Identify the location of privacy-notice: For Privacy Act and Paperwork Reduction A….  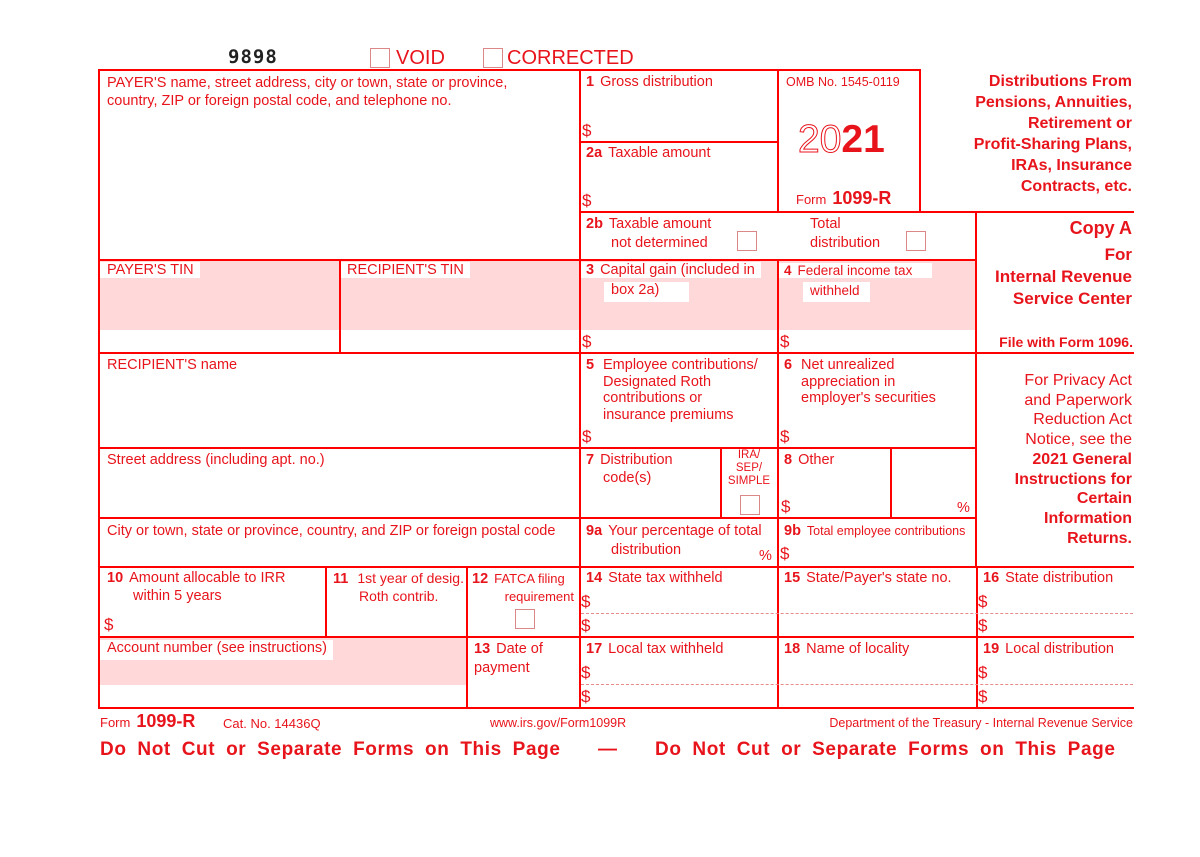
(1073, 459).